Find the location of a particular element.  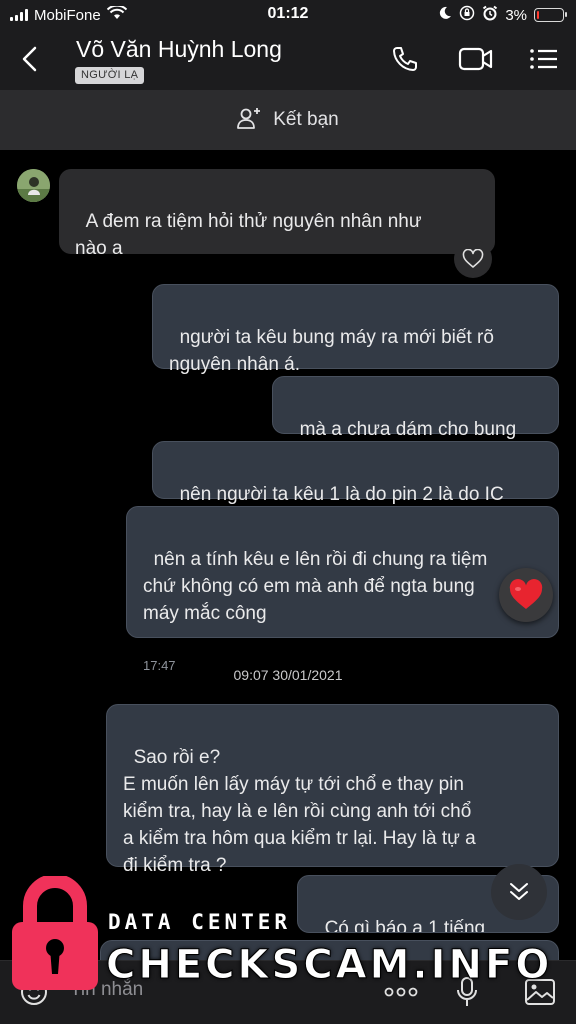

lock-icon is located at coordinates (55, 933).